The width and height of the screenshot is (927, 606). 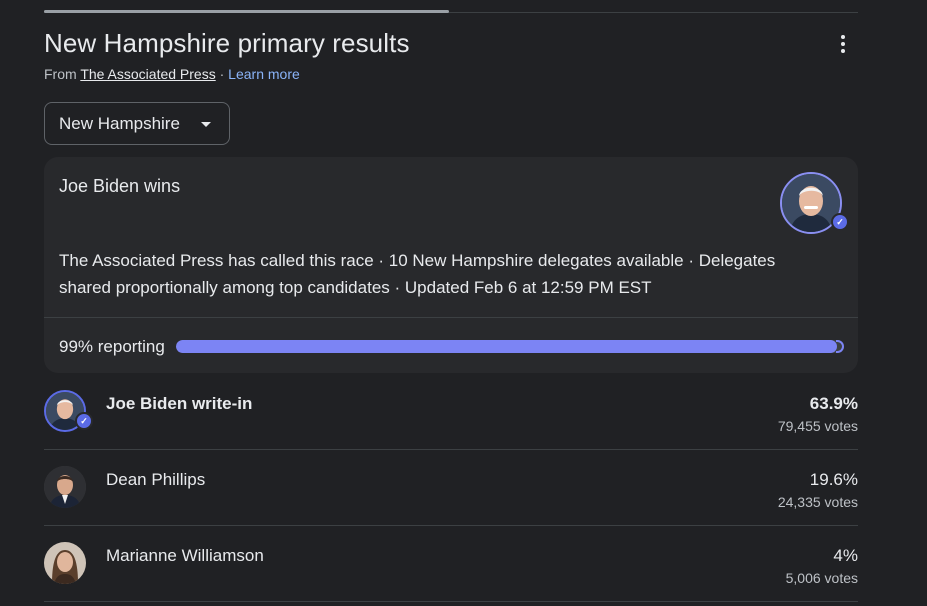 I want to click on reporting-label: 99% reporting, so click(x=112, y=346).